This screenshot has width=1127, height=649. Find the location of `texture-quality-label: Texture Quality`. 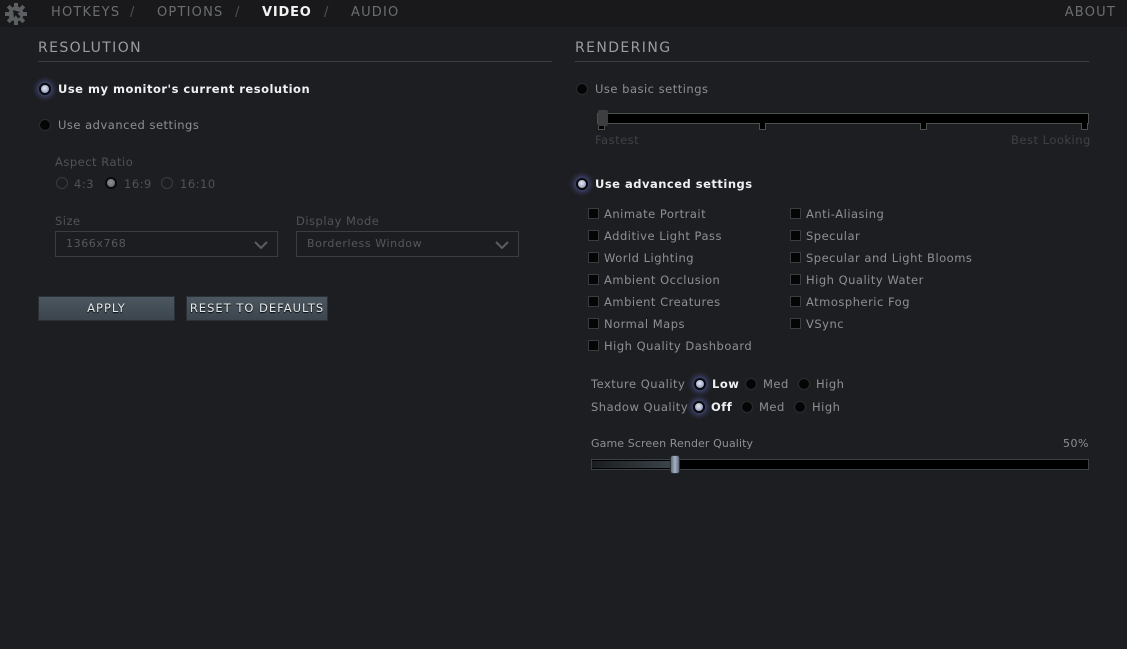

texture-quality-label: Texture Quality is located at coordinates (638, 384).